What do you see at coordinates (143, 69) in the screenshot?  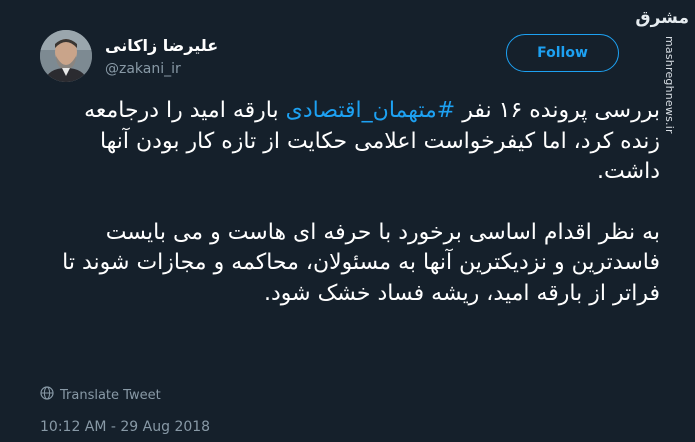 I see `author-handle: @zakani_ir` at bounding box center [143, 69].